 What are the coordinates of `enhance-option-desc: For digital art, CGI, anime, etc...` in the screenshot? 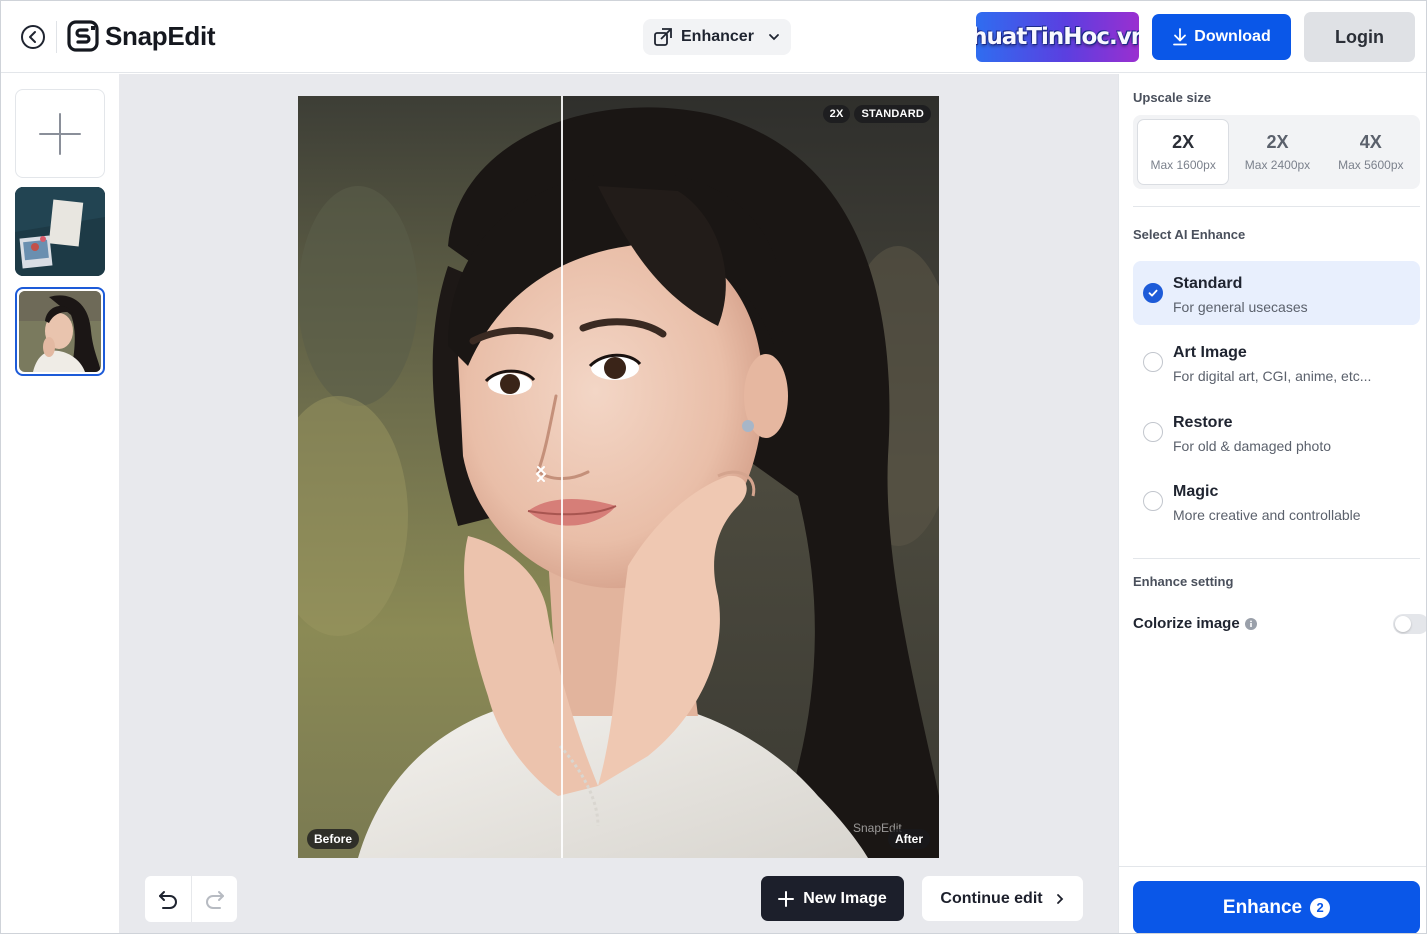 It's located at (1272, 376).